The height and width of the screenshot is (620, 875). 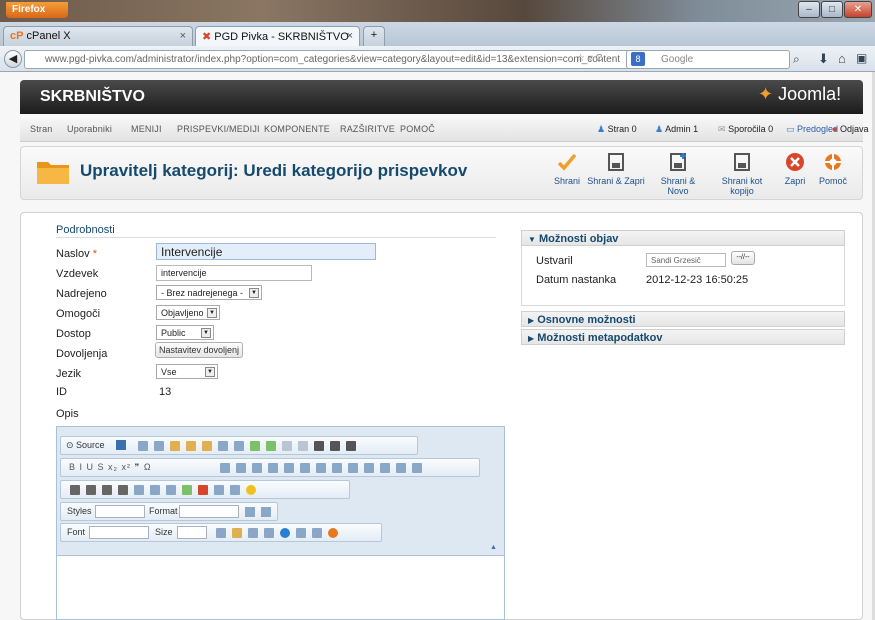 What do you see at coordinates (225, 468) in the screenshot?
I see `form-icon` at bounding box center [225, 468].